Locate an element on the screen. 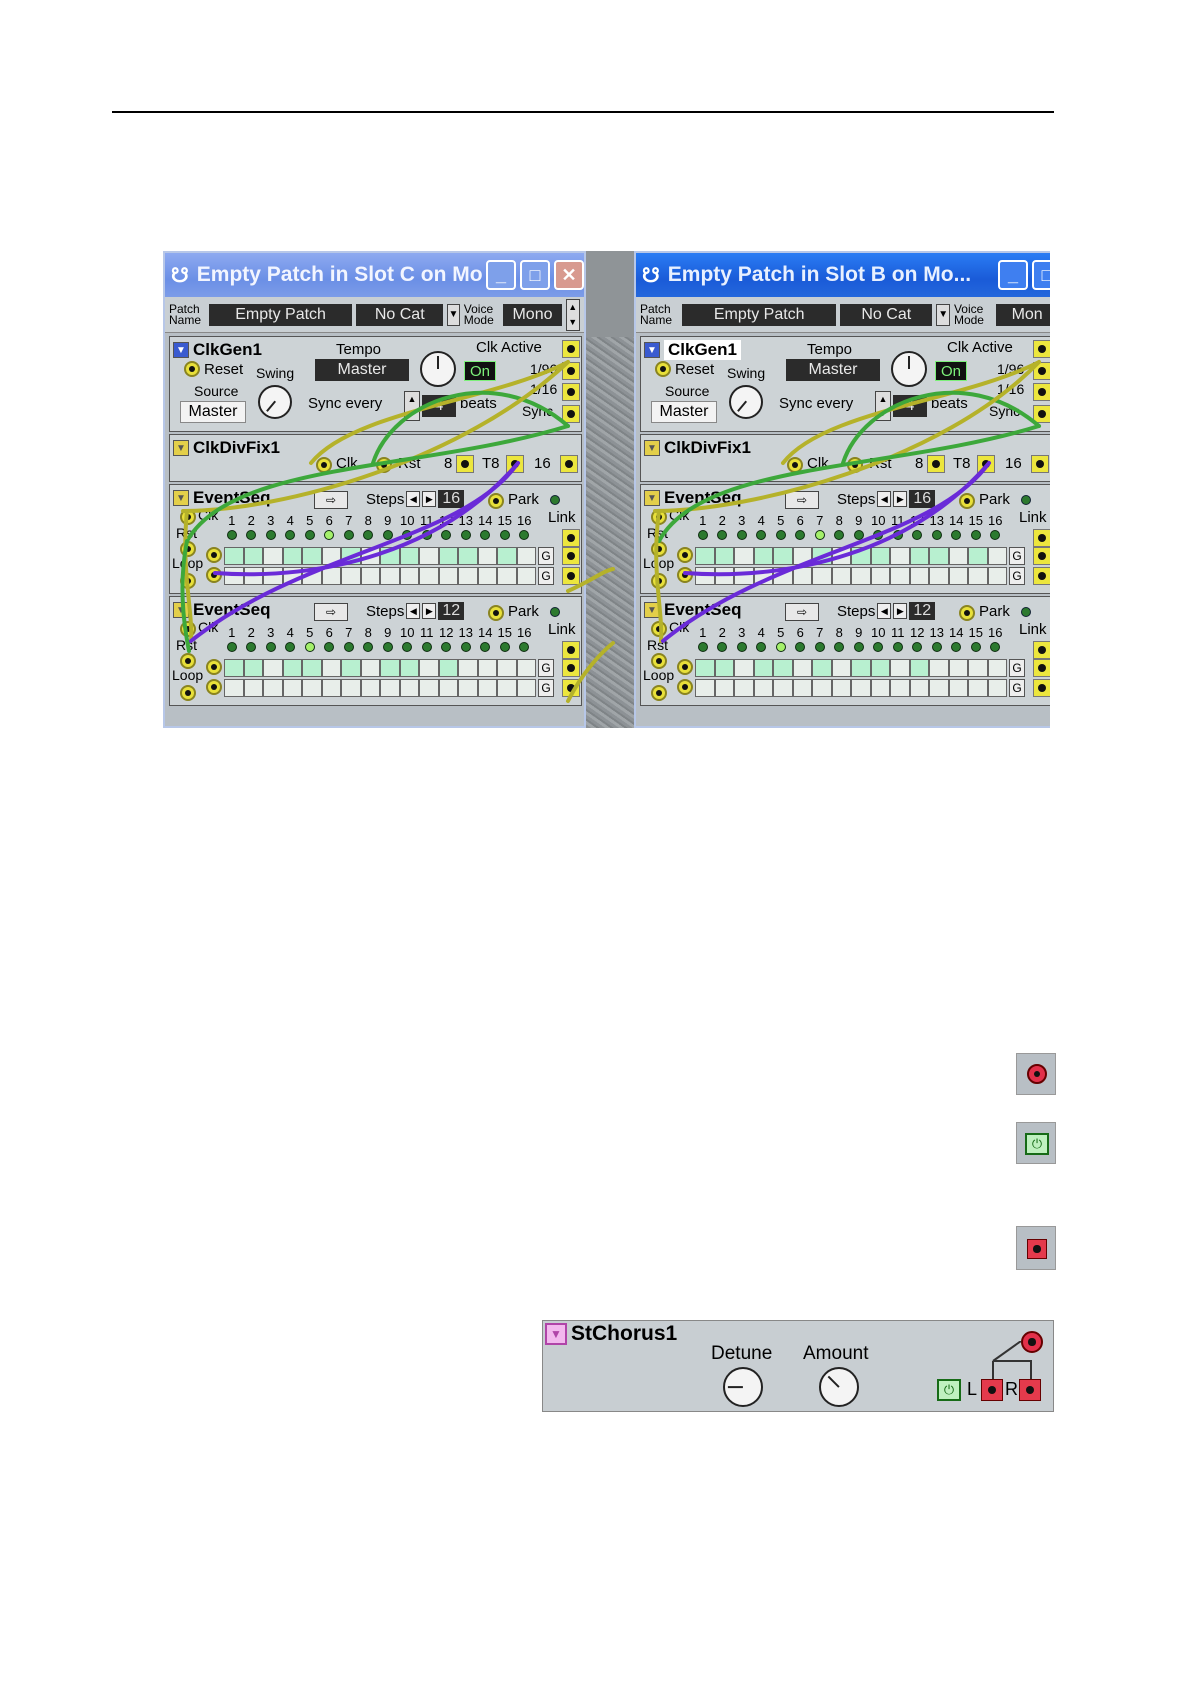  steps-value: 12 is located at coordinates (451, 611).